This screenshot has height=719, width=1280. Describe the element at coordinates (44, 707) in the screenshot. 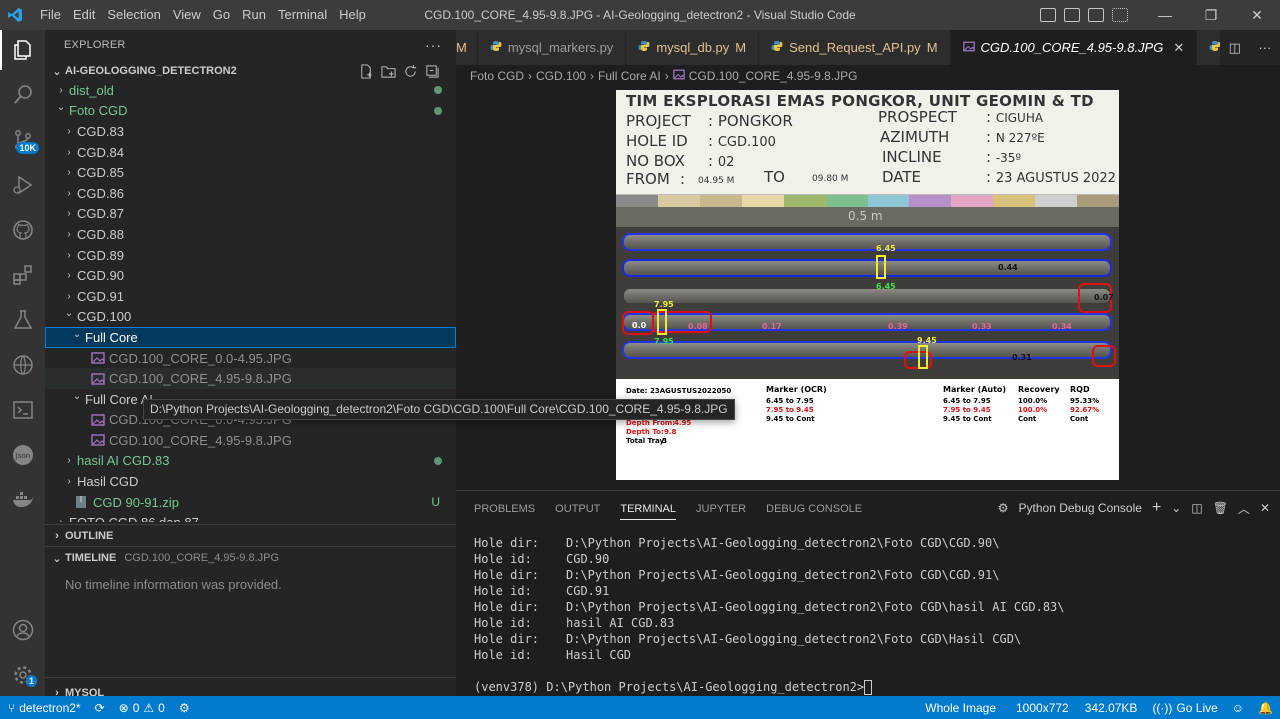

I see `remote-indicator: ⑂ detectron2*` at that location.